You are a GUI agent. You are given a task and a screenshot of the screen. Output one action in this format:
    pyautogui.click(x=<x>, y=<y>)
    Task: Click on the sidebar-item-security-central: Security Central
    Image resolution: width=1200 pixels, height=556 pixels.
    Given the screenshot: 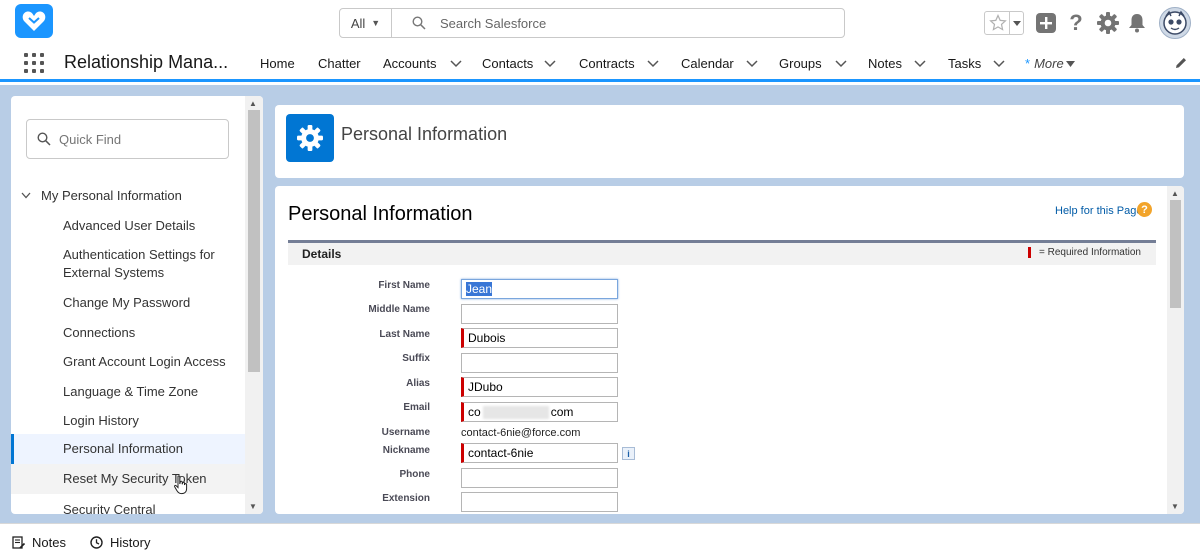 What is the action you would take?
    pyautogui.click(x=128, y=507)
    